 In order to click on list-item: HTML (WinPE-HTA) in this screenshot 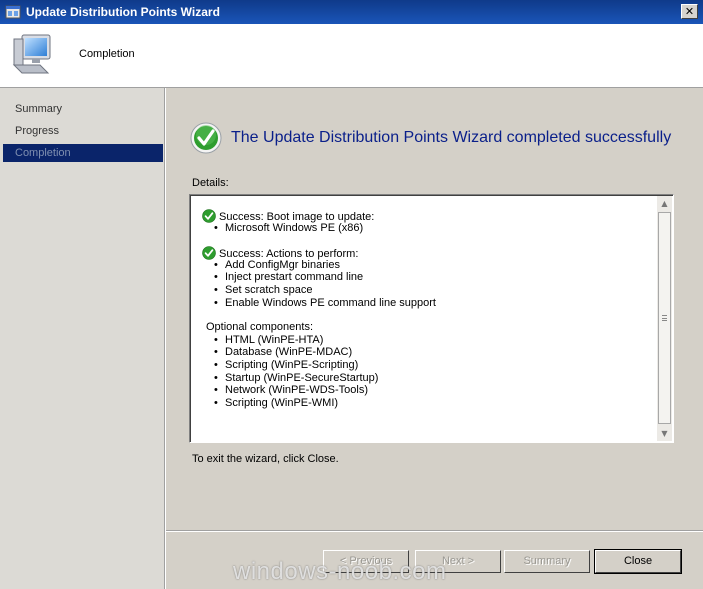, I will do `click(427, 340)`.